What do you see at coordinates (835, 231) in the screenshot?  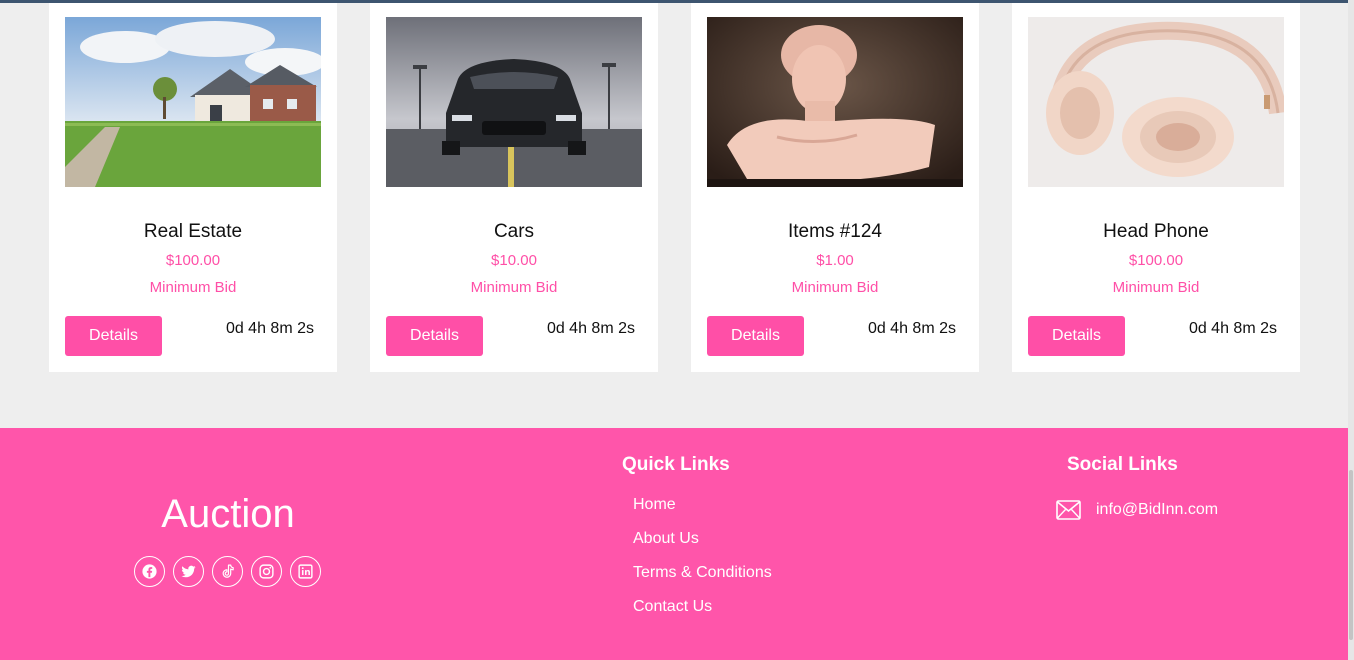 I see `product-title: Items #124` at bounding box center [835, 231].